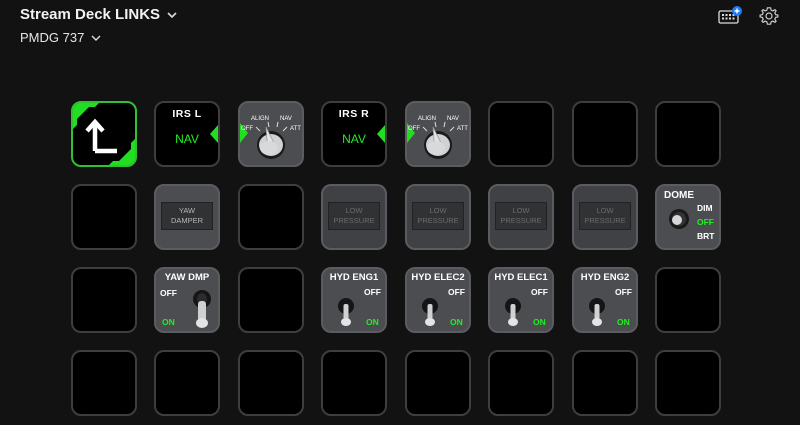  I want to click on dome-dim-label: DIM, so click(705, 208).